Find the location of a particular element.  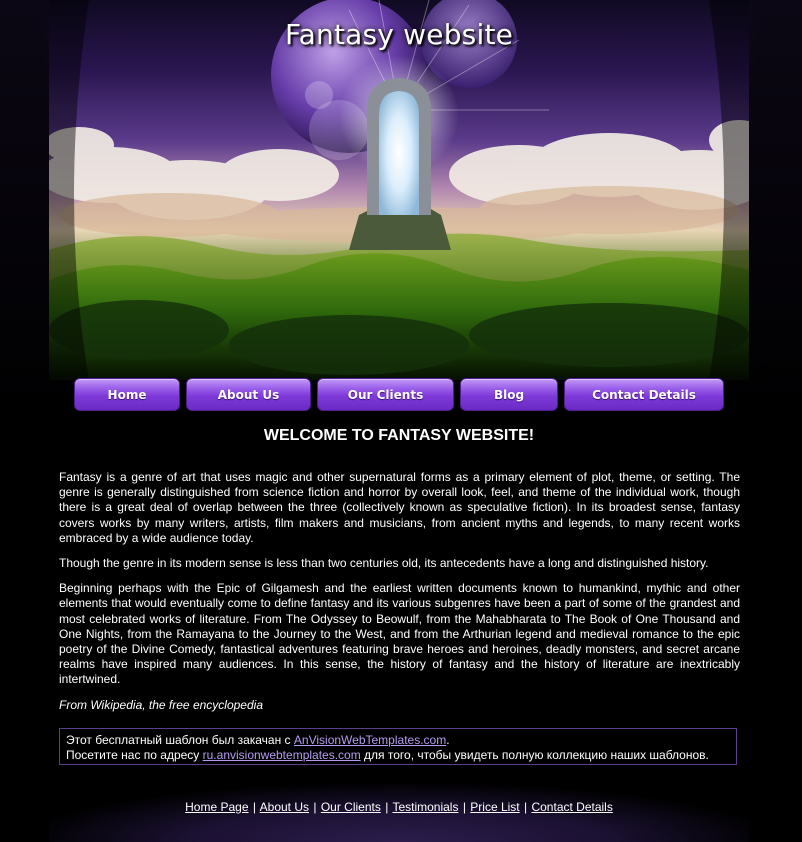

nav-blog-button: Blog is located at coordinates (509, 394).